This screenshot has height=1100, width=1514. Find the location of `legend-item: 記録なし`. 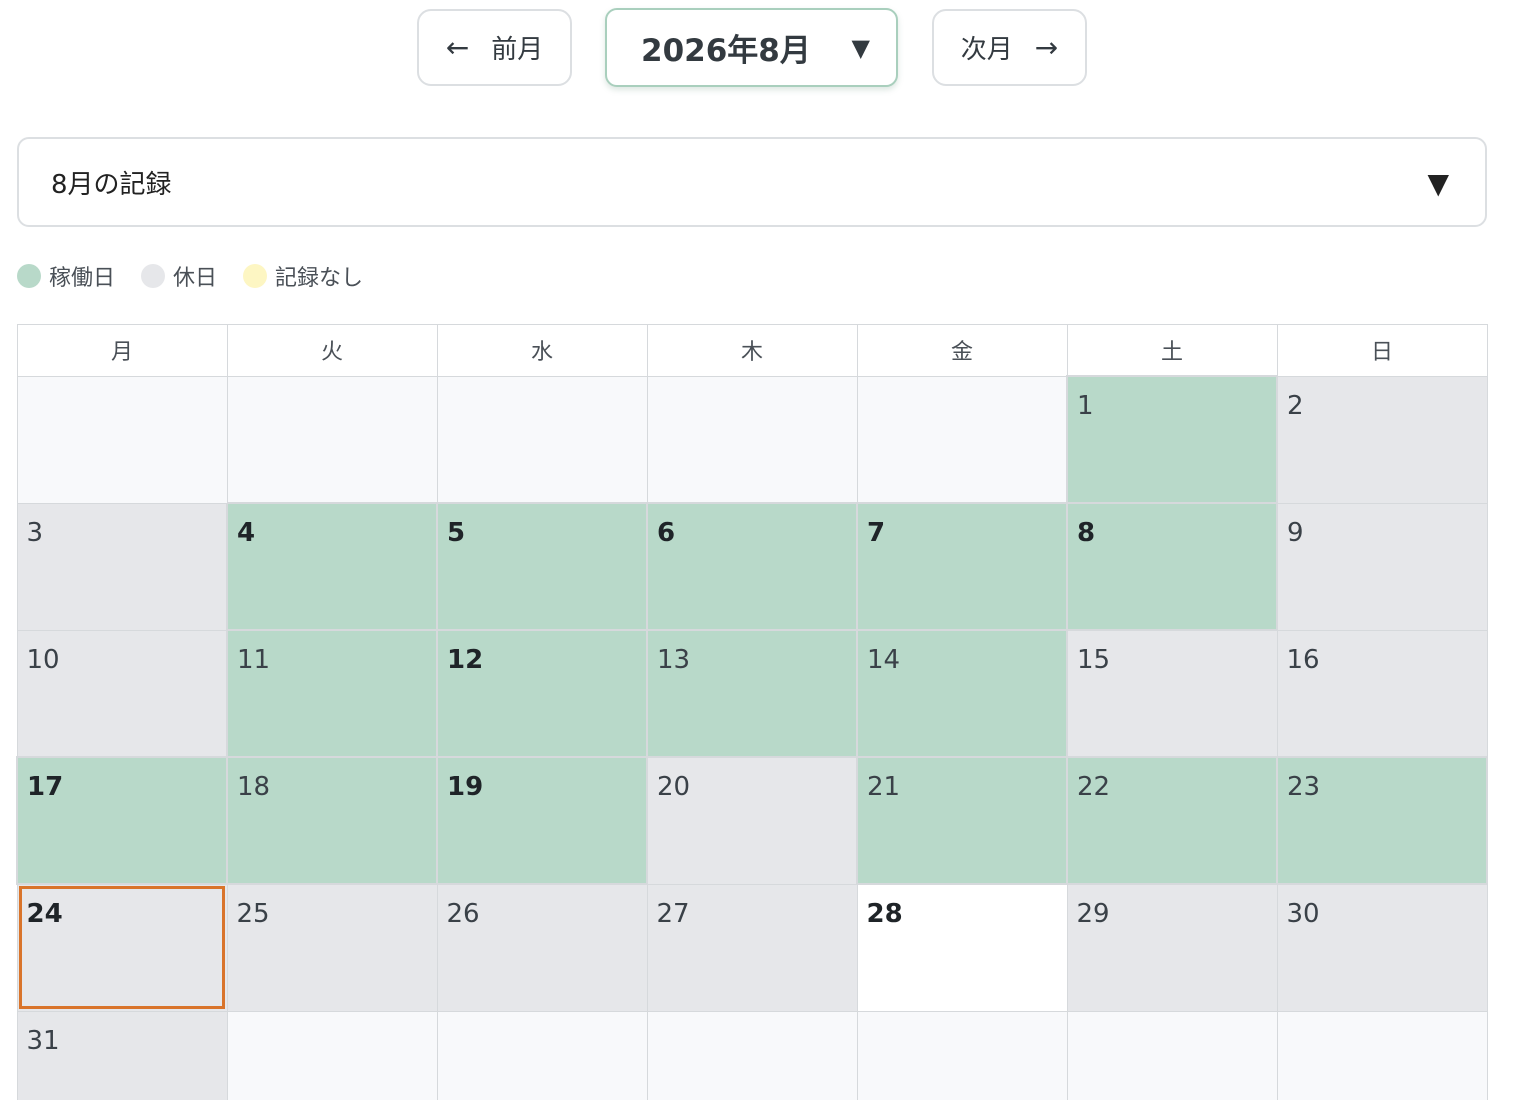

legend-item: 記録なし is located at coordinates (303, 276).